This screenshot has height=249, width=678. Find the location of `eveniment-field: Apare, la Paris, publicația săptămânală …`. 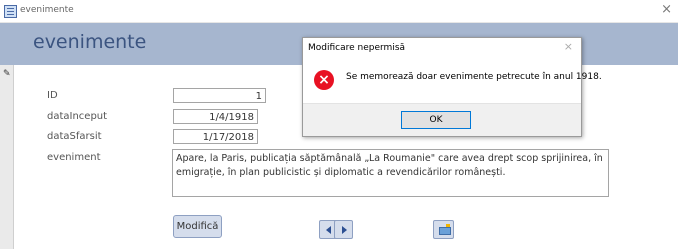

eveniment-field: Apare, la Paris, publicația săptămânală … is located at coordinates (390, 173).